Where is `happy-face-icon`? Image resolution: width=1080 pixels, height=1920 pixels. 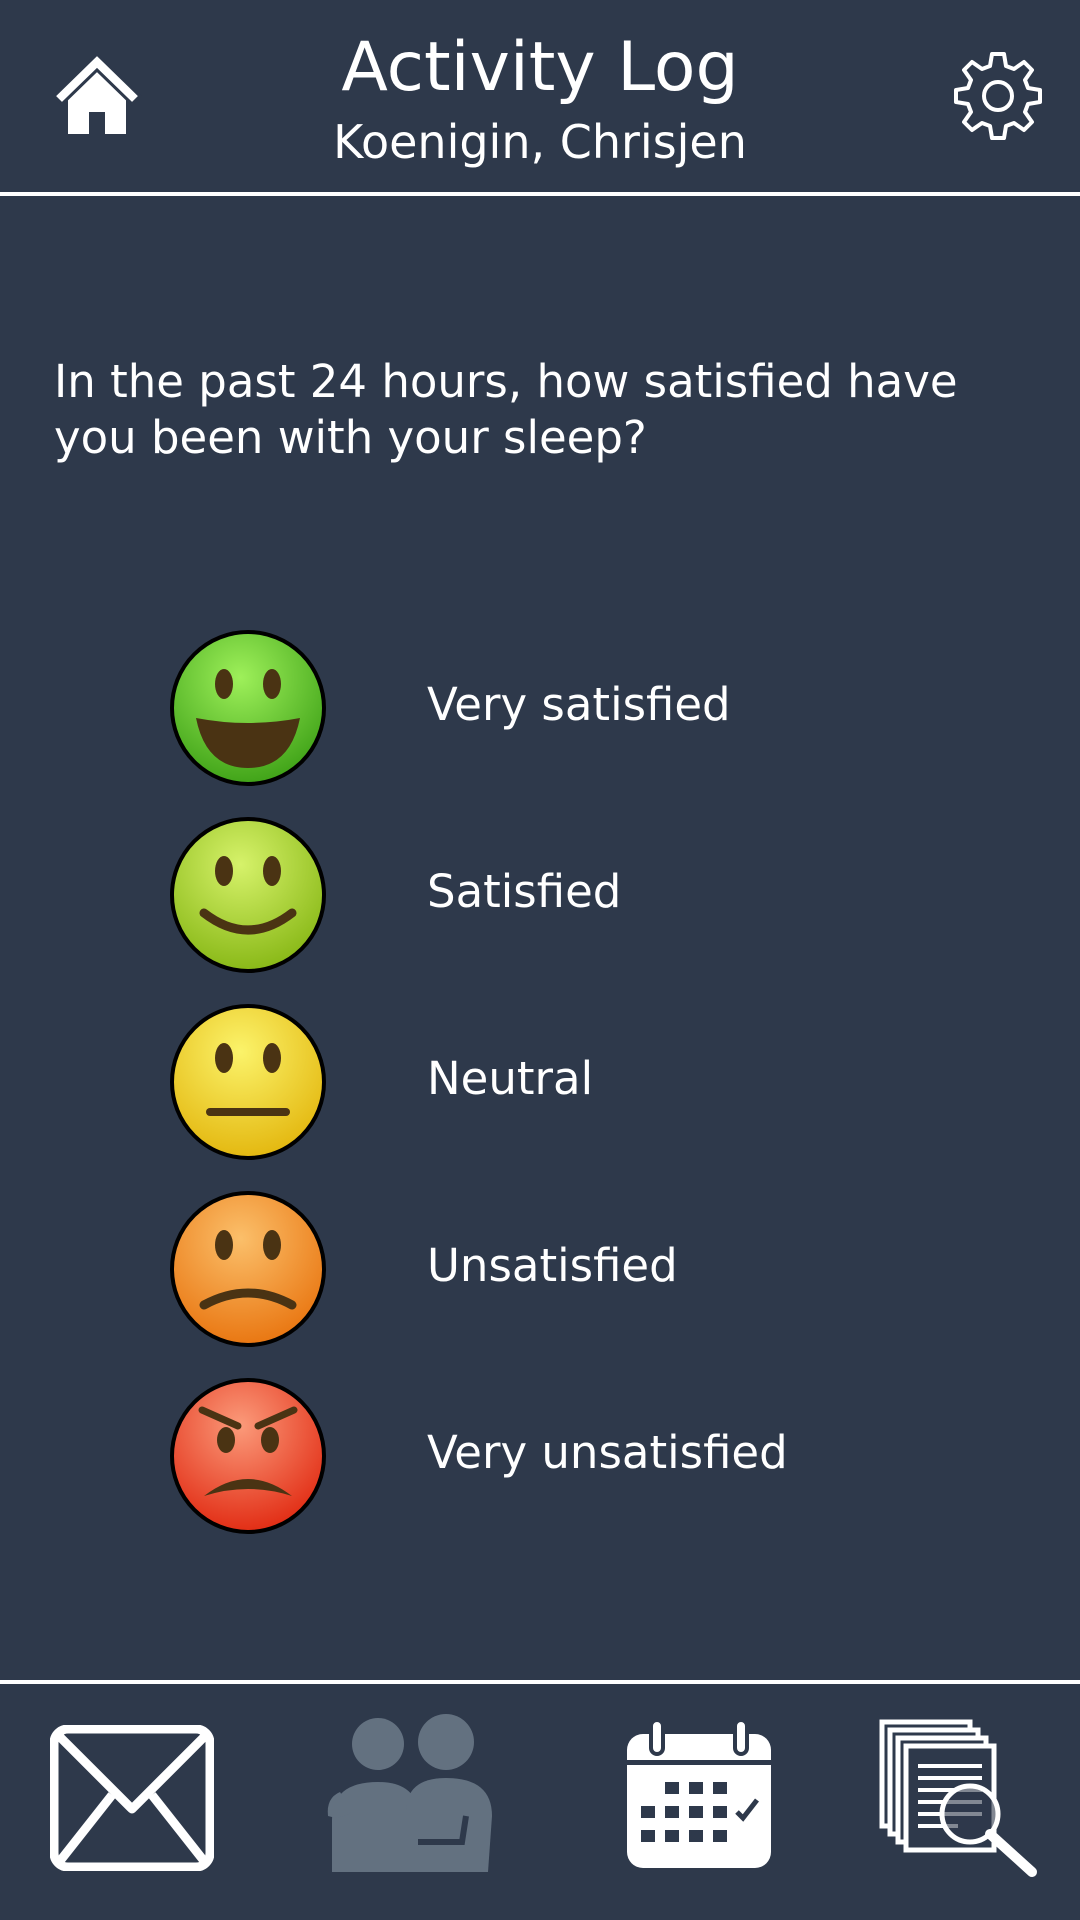 happy-face-icon is located at coordinates (248, 895).